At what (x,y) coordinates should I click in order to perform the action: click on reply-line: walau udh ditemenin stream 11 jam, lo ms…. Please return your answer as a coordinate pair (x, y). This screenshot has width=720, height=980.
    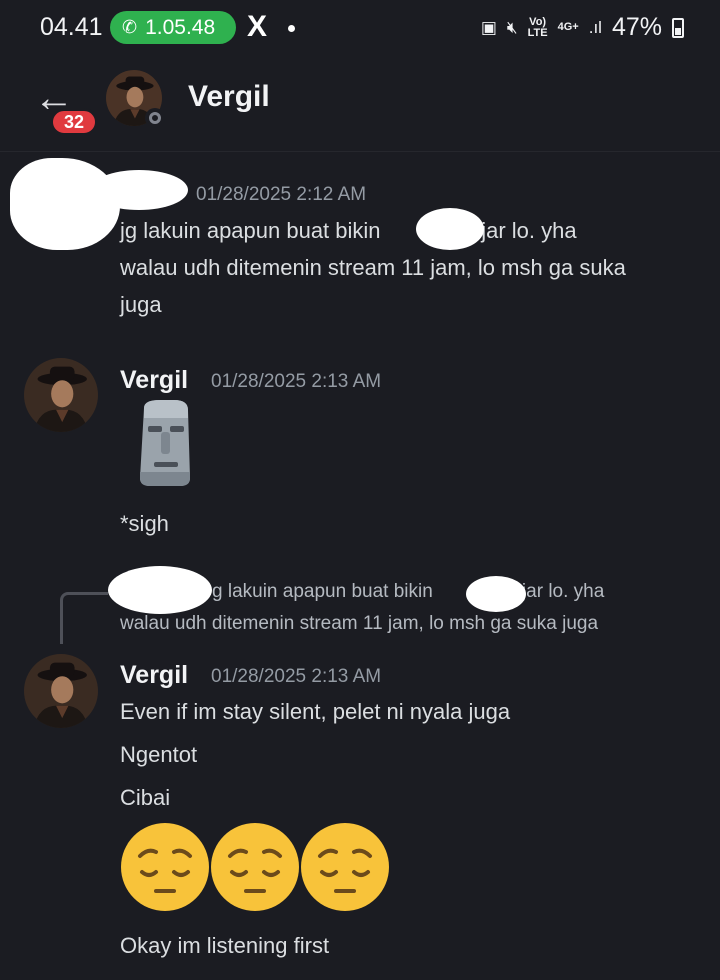
    Looking at the image, I should click on (359, 623).